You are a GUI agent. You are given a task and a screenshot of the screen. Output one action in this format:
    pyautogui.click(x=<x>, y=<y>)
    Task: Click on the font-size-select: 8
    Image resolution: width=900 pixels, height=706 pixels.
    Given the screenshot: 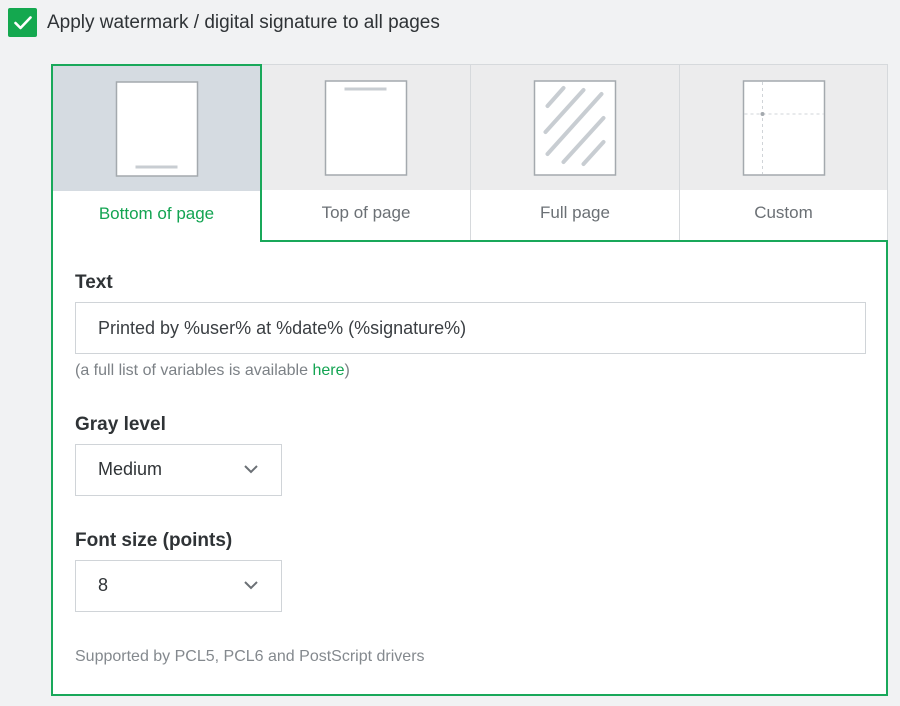 What is the action you would take?
    pyautogui.click(x=178, y=586)
    